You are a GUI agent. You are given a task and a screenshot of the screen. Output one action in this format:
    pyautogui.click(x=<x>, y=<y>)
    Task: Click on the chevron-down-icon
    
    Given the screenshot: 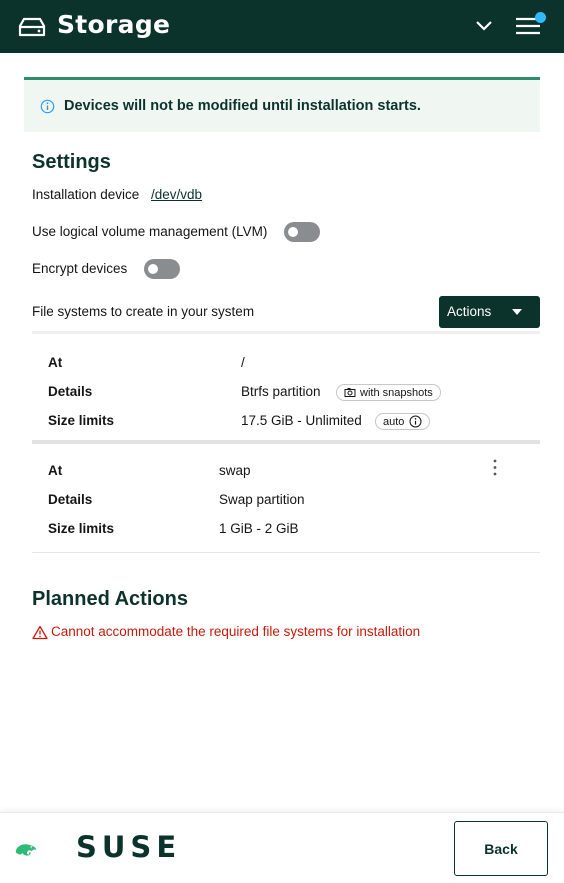 What is the action you would take?
    pyautogui.click(x=484, y=26)
    